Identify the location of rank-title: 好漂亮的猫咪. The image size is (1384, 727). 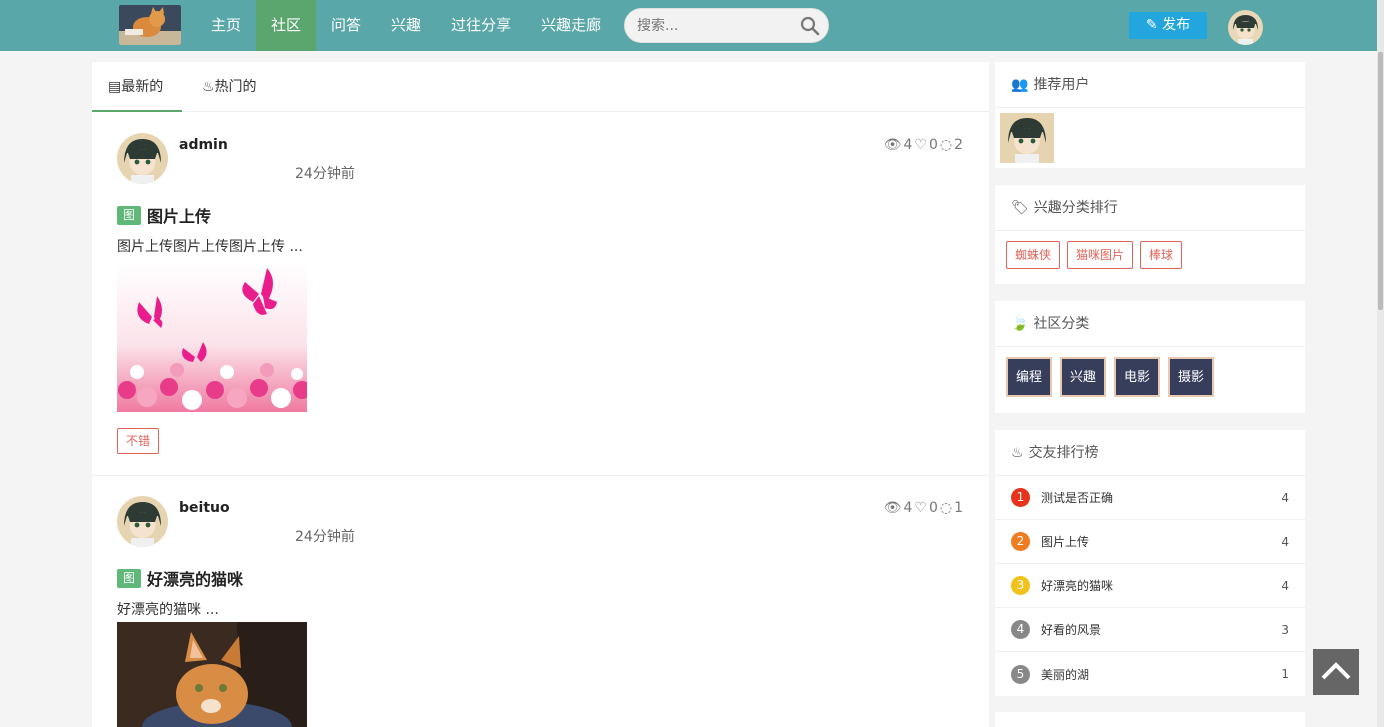
(1161, 585).